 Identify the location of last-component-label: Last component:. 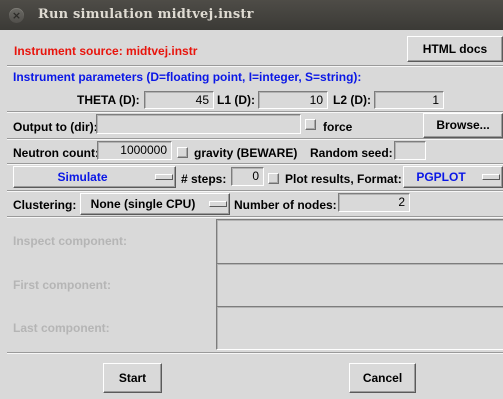
(61, 328).